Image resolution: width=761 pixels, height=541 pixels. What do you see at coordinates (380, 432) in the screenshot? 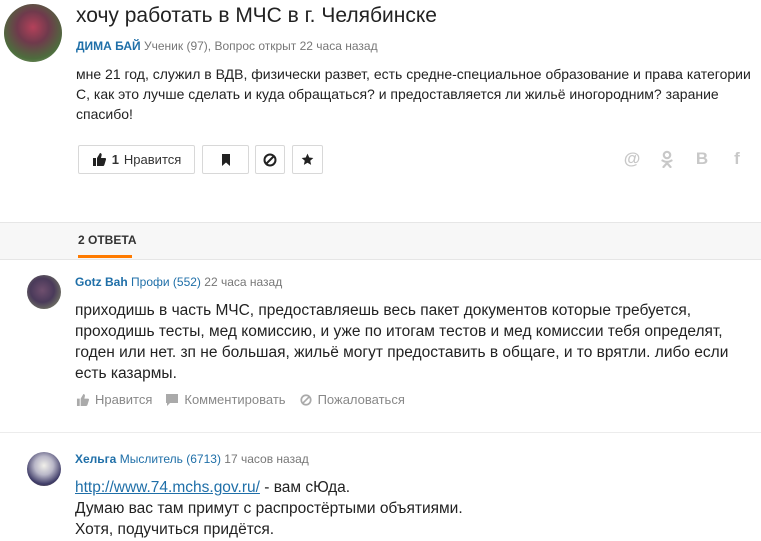
I see `answer-divider` at bounding box center [380, 432].